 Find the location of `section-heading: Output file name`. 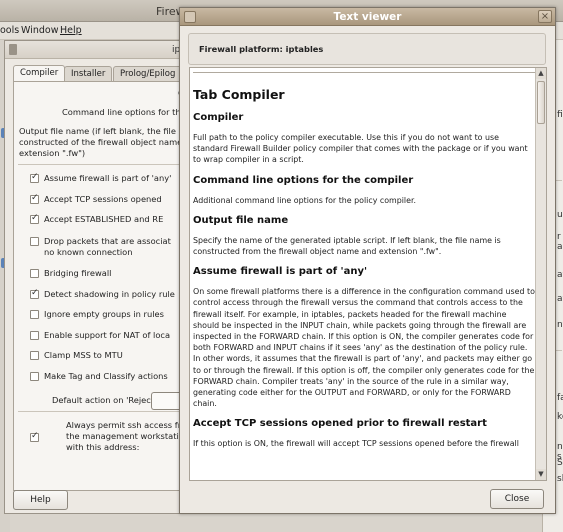

section-heading: Output file name is located at coordinates (241, 220).